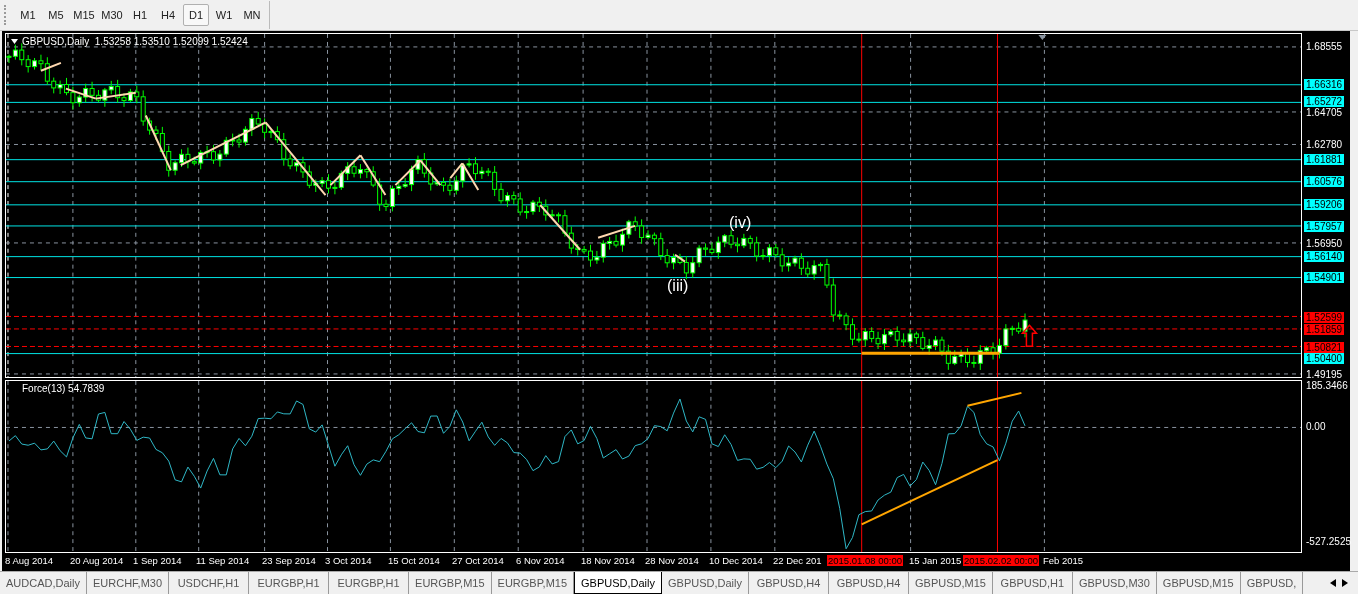  Describe the element at coordinates (935, 560) in the screenshot. I see `date-label: 15 Jan 2015` at that location.